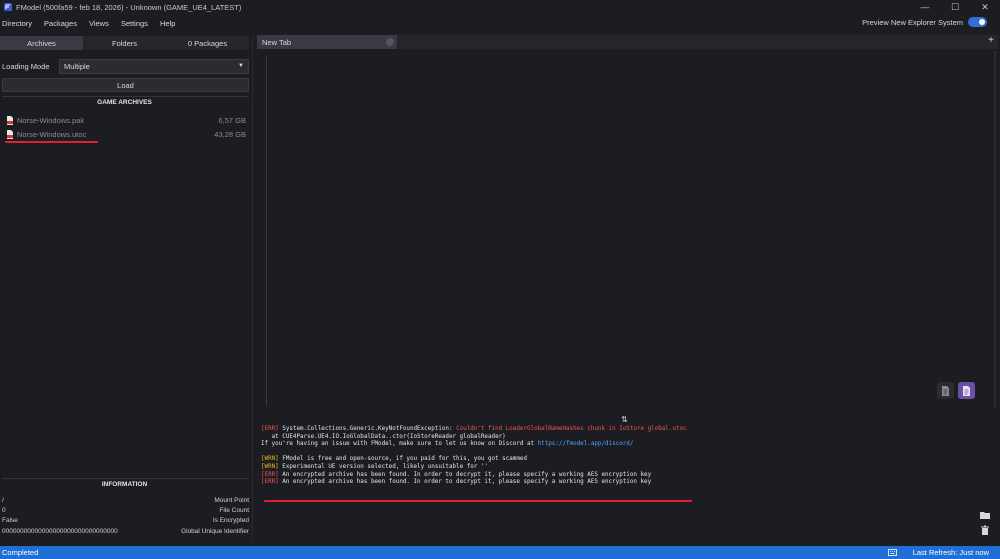 The width and height of the screenshot is (1000, 559). Describe the element at coordinates (234, 510) in the screenshot. I see `info-key: File Count` at that location.